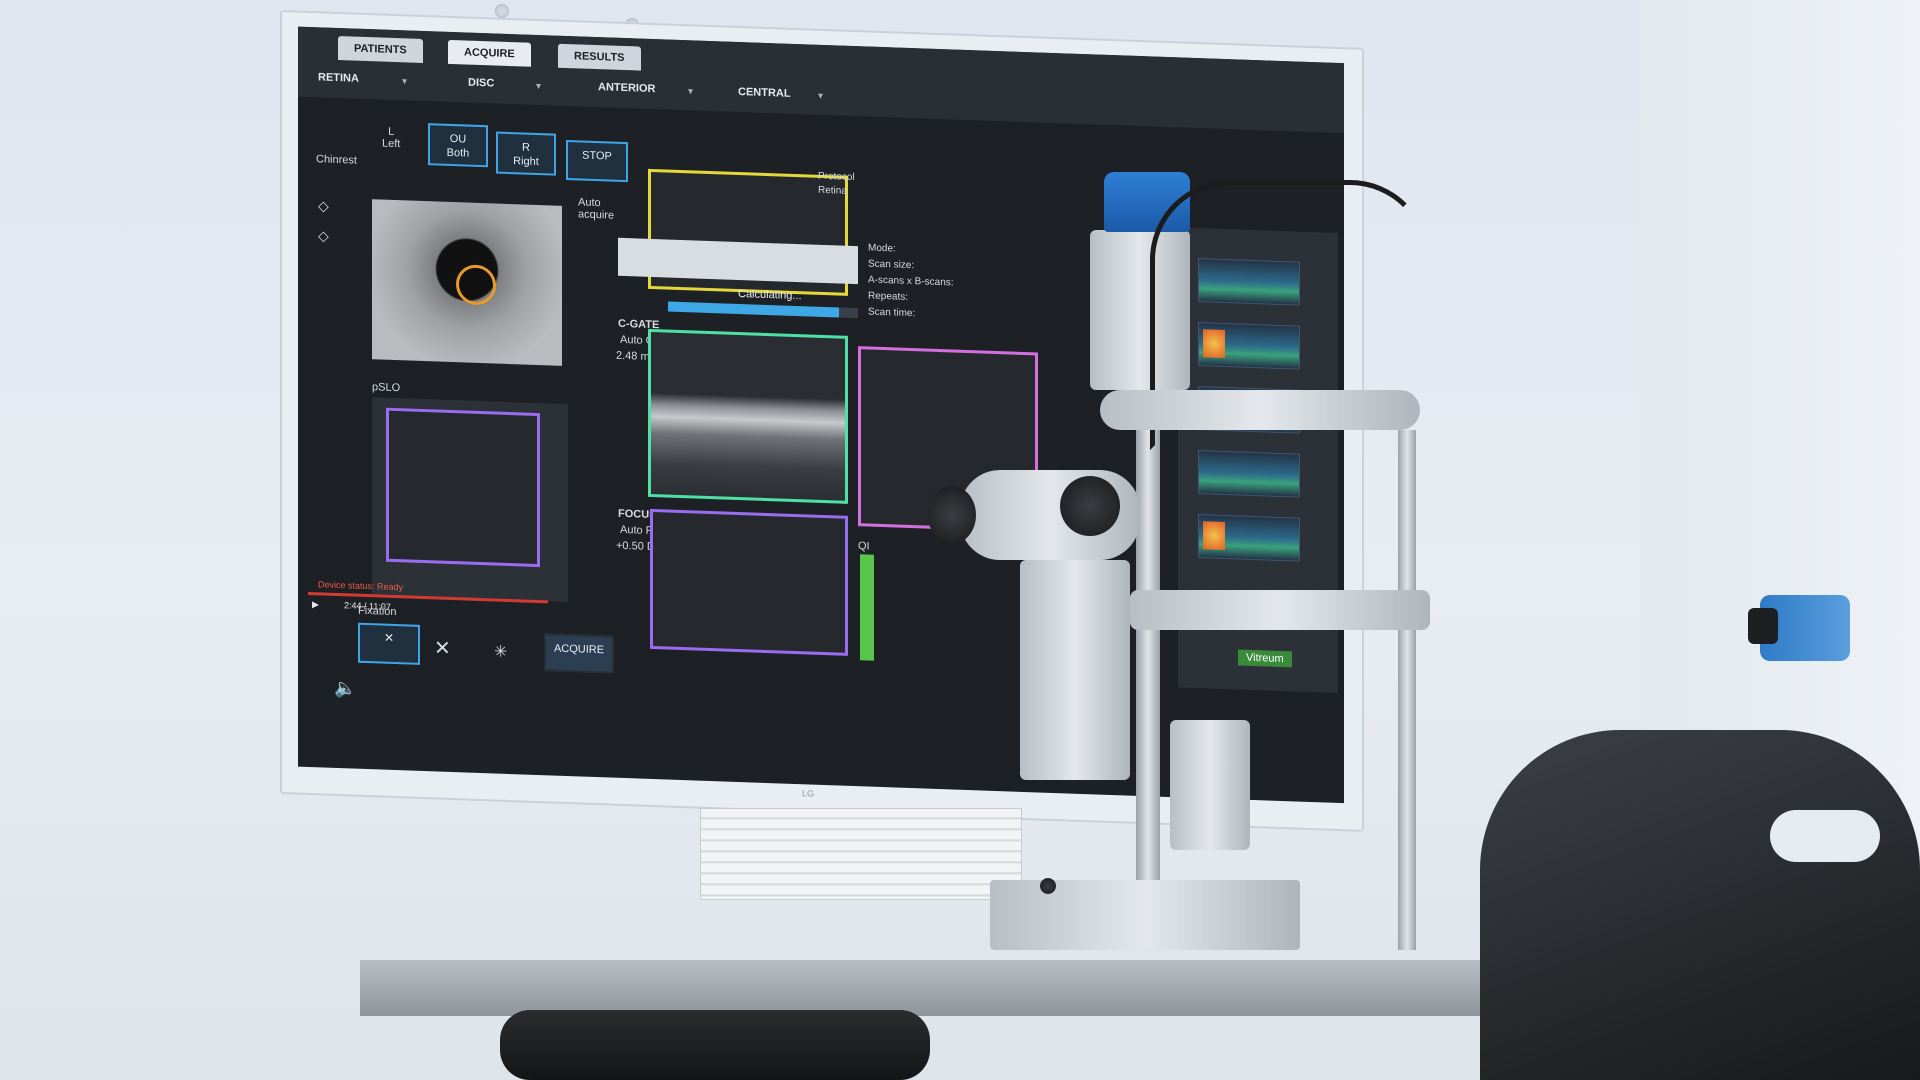 The height and width of the screenshot is (1080, 1920). I want to click on pslo-label: pSLO, so click(386, 388).